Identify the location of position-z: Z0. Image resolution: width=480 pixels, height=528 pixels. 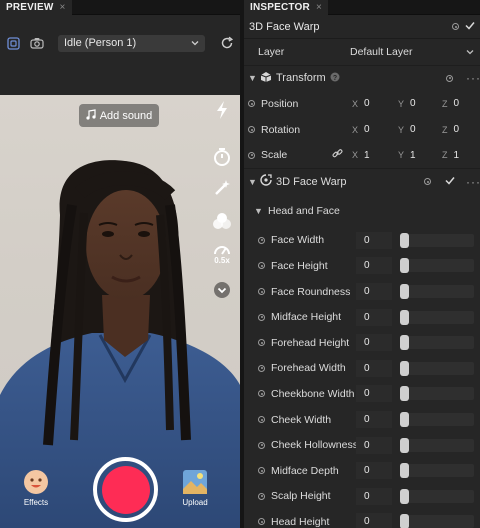
(450, 103).